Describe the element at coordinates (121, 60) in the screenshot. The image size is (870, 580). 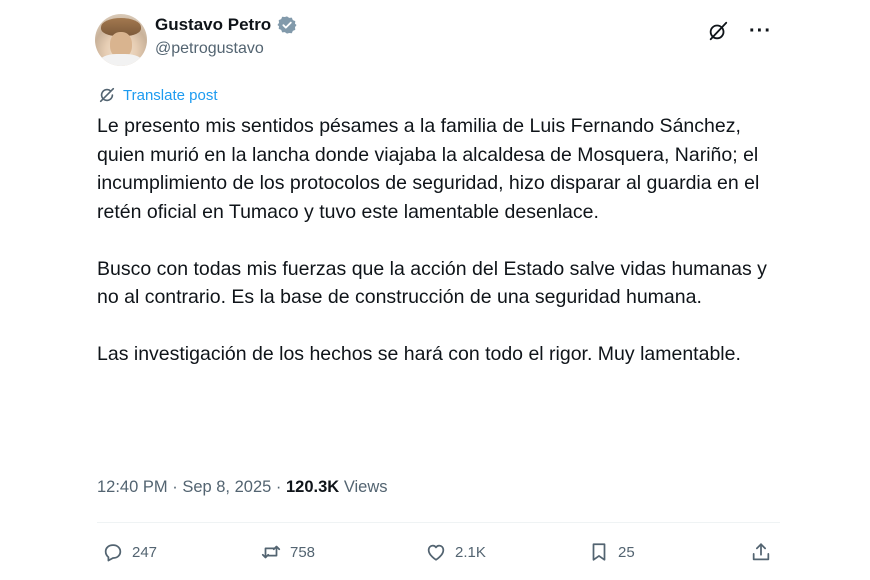
I see `avatar-shirt` at that location.